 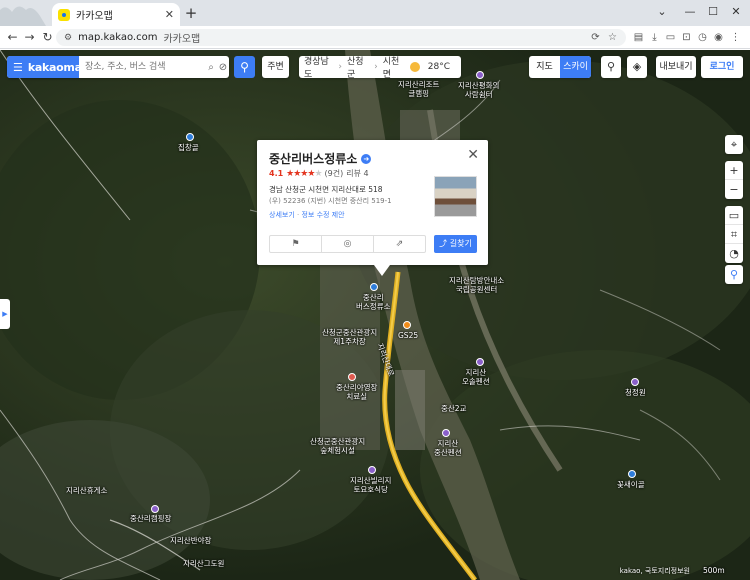 I want to click on place-address: 경남 산청군 시천면 지리산대로 518, so click(x=326, y=189).